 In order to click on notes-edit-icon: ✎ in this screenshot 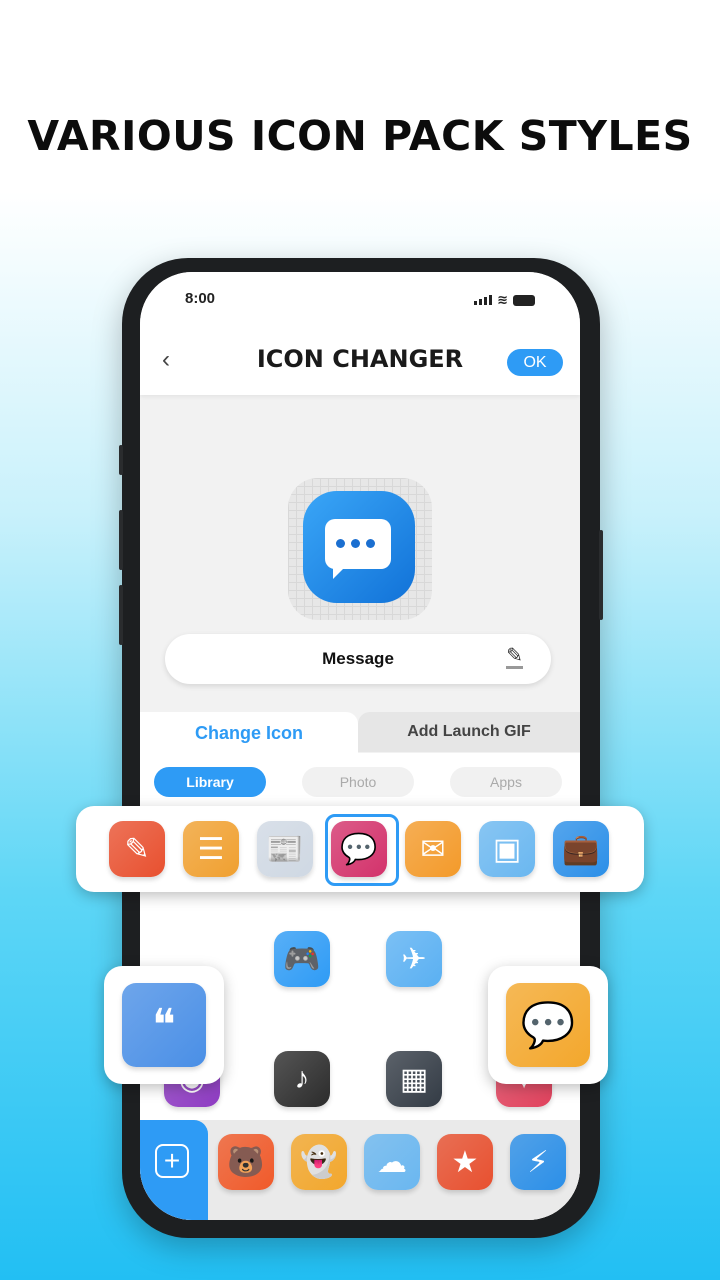, I will do `click(137, 849)`.